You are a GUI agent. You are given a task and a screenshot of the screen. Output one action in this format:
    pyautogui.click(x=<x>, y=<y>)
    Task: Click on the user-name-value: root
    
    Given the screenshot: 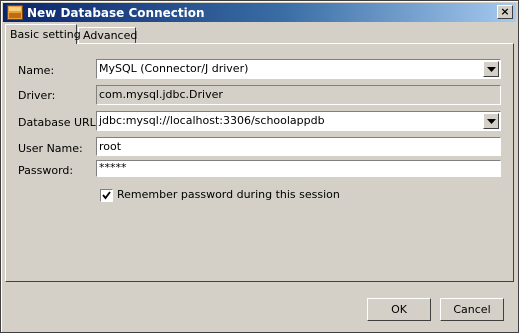 What is the action you would take?
    pyautogui.click(x=110, y=146)
    